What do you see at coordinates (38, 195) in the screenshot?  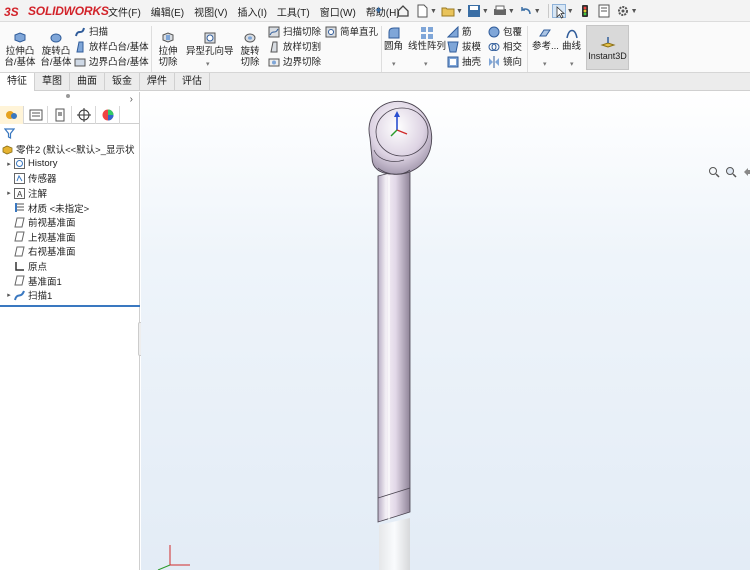 I see `tree-item-label: 注解` at bounding box center [38, 195].